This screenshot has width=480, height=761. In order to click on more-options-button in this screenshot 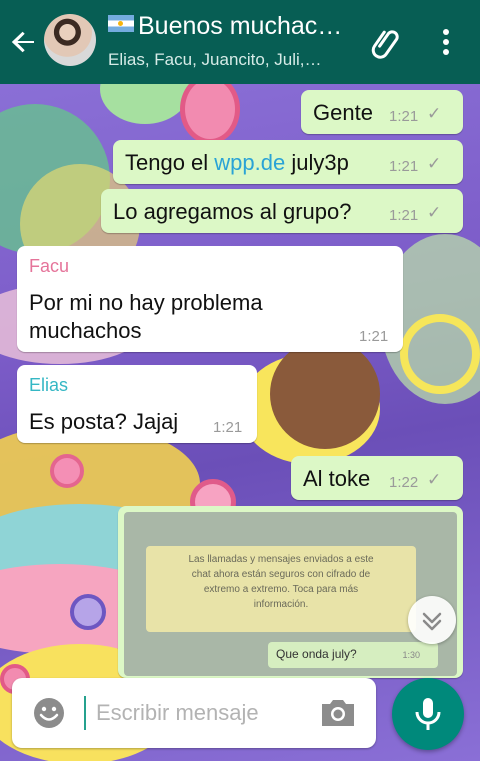, I will do `click(446, 42)`.